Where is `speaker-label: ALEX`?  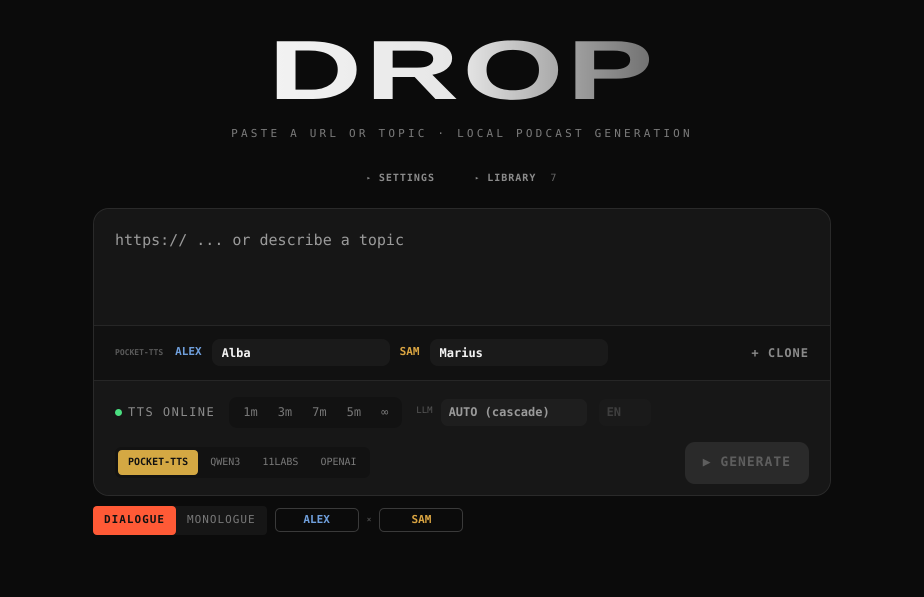 speaker-label: ALEX is located at coordinates (188, 352).